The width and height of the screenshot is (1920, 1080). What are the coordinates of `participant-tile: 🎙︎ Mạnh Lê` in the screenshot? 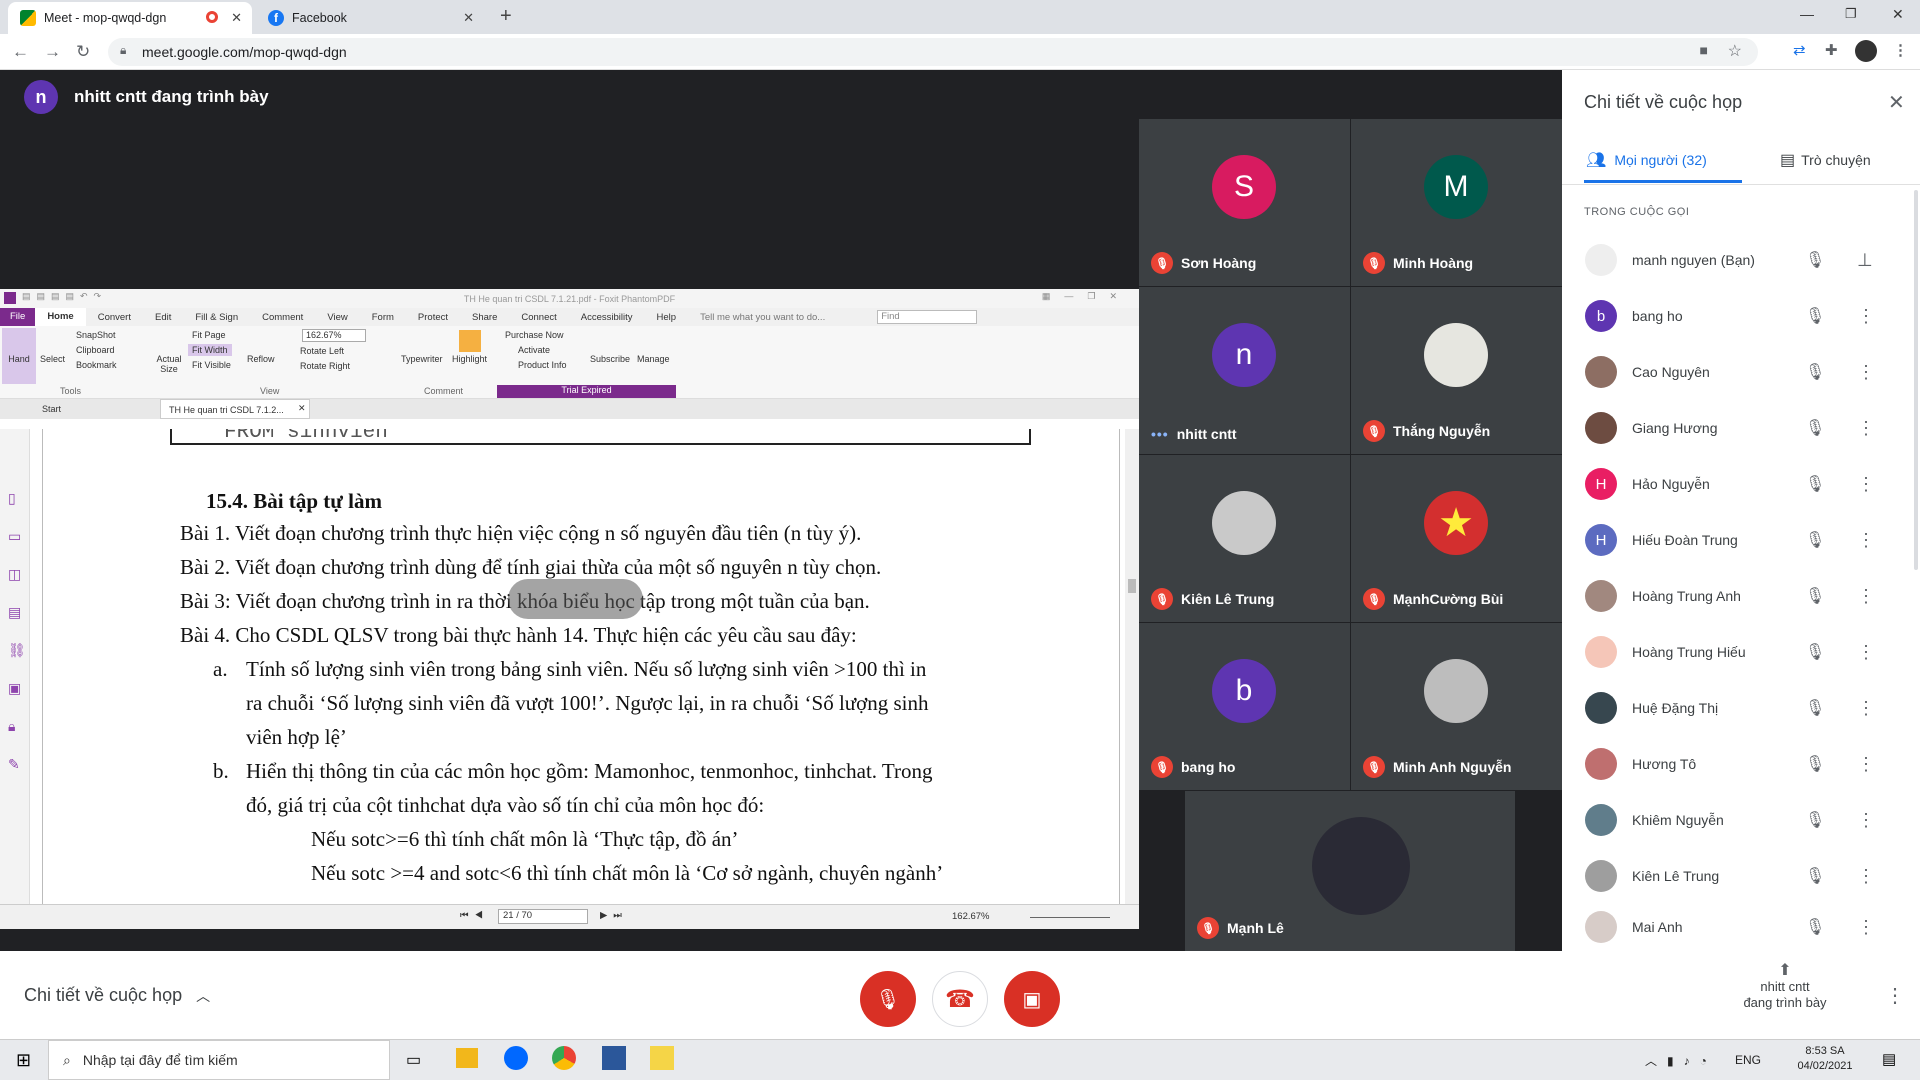 It's located at (1350, 871).